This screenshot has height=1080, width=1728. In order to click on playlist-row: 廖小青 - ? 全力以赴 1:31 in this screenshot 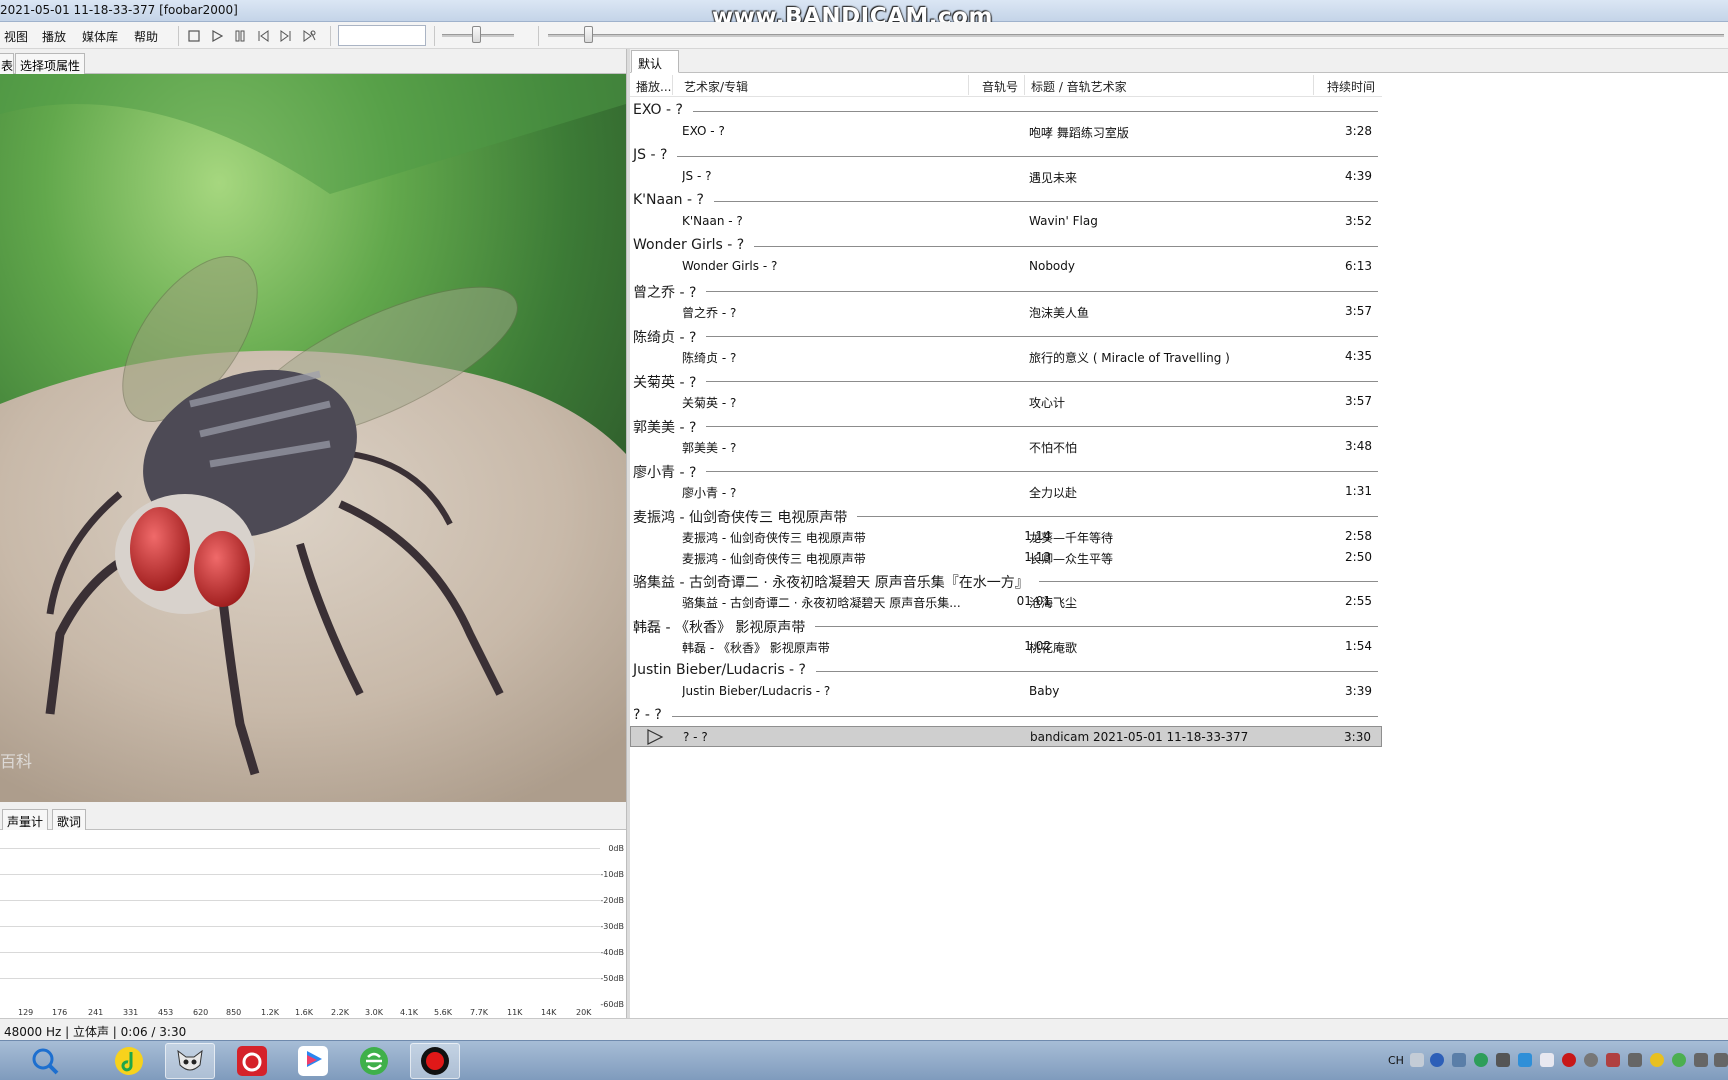, I will do `click(1006, 491)`.